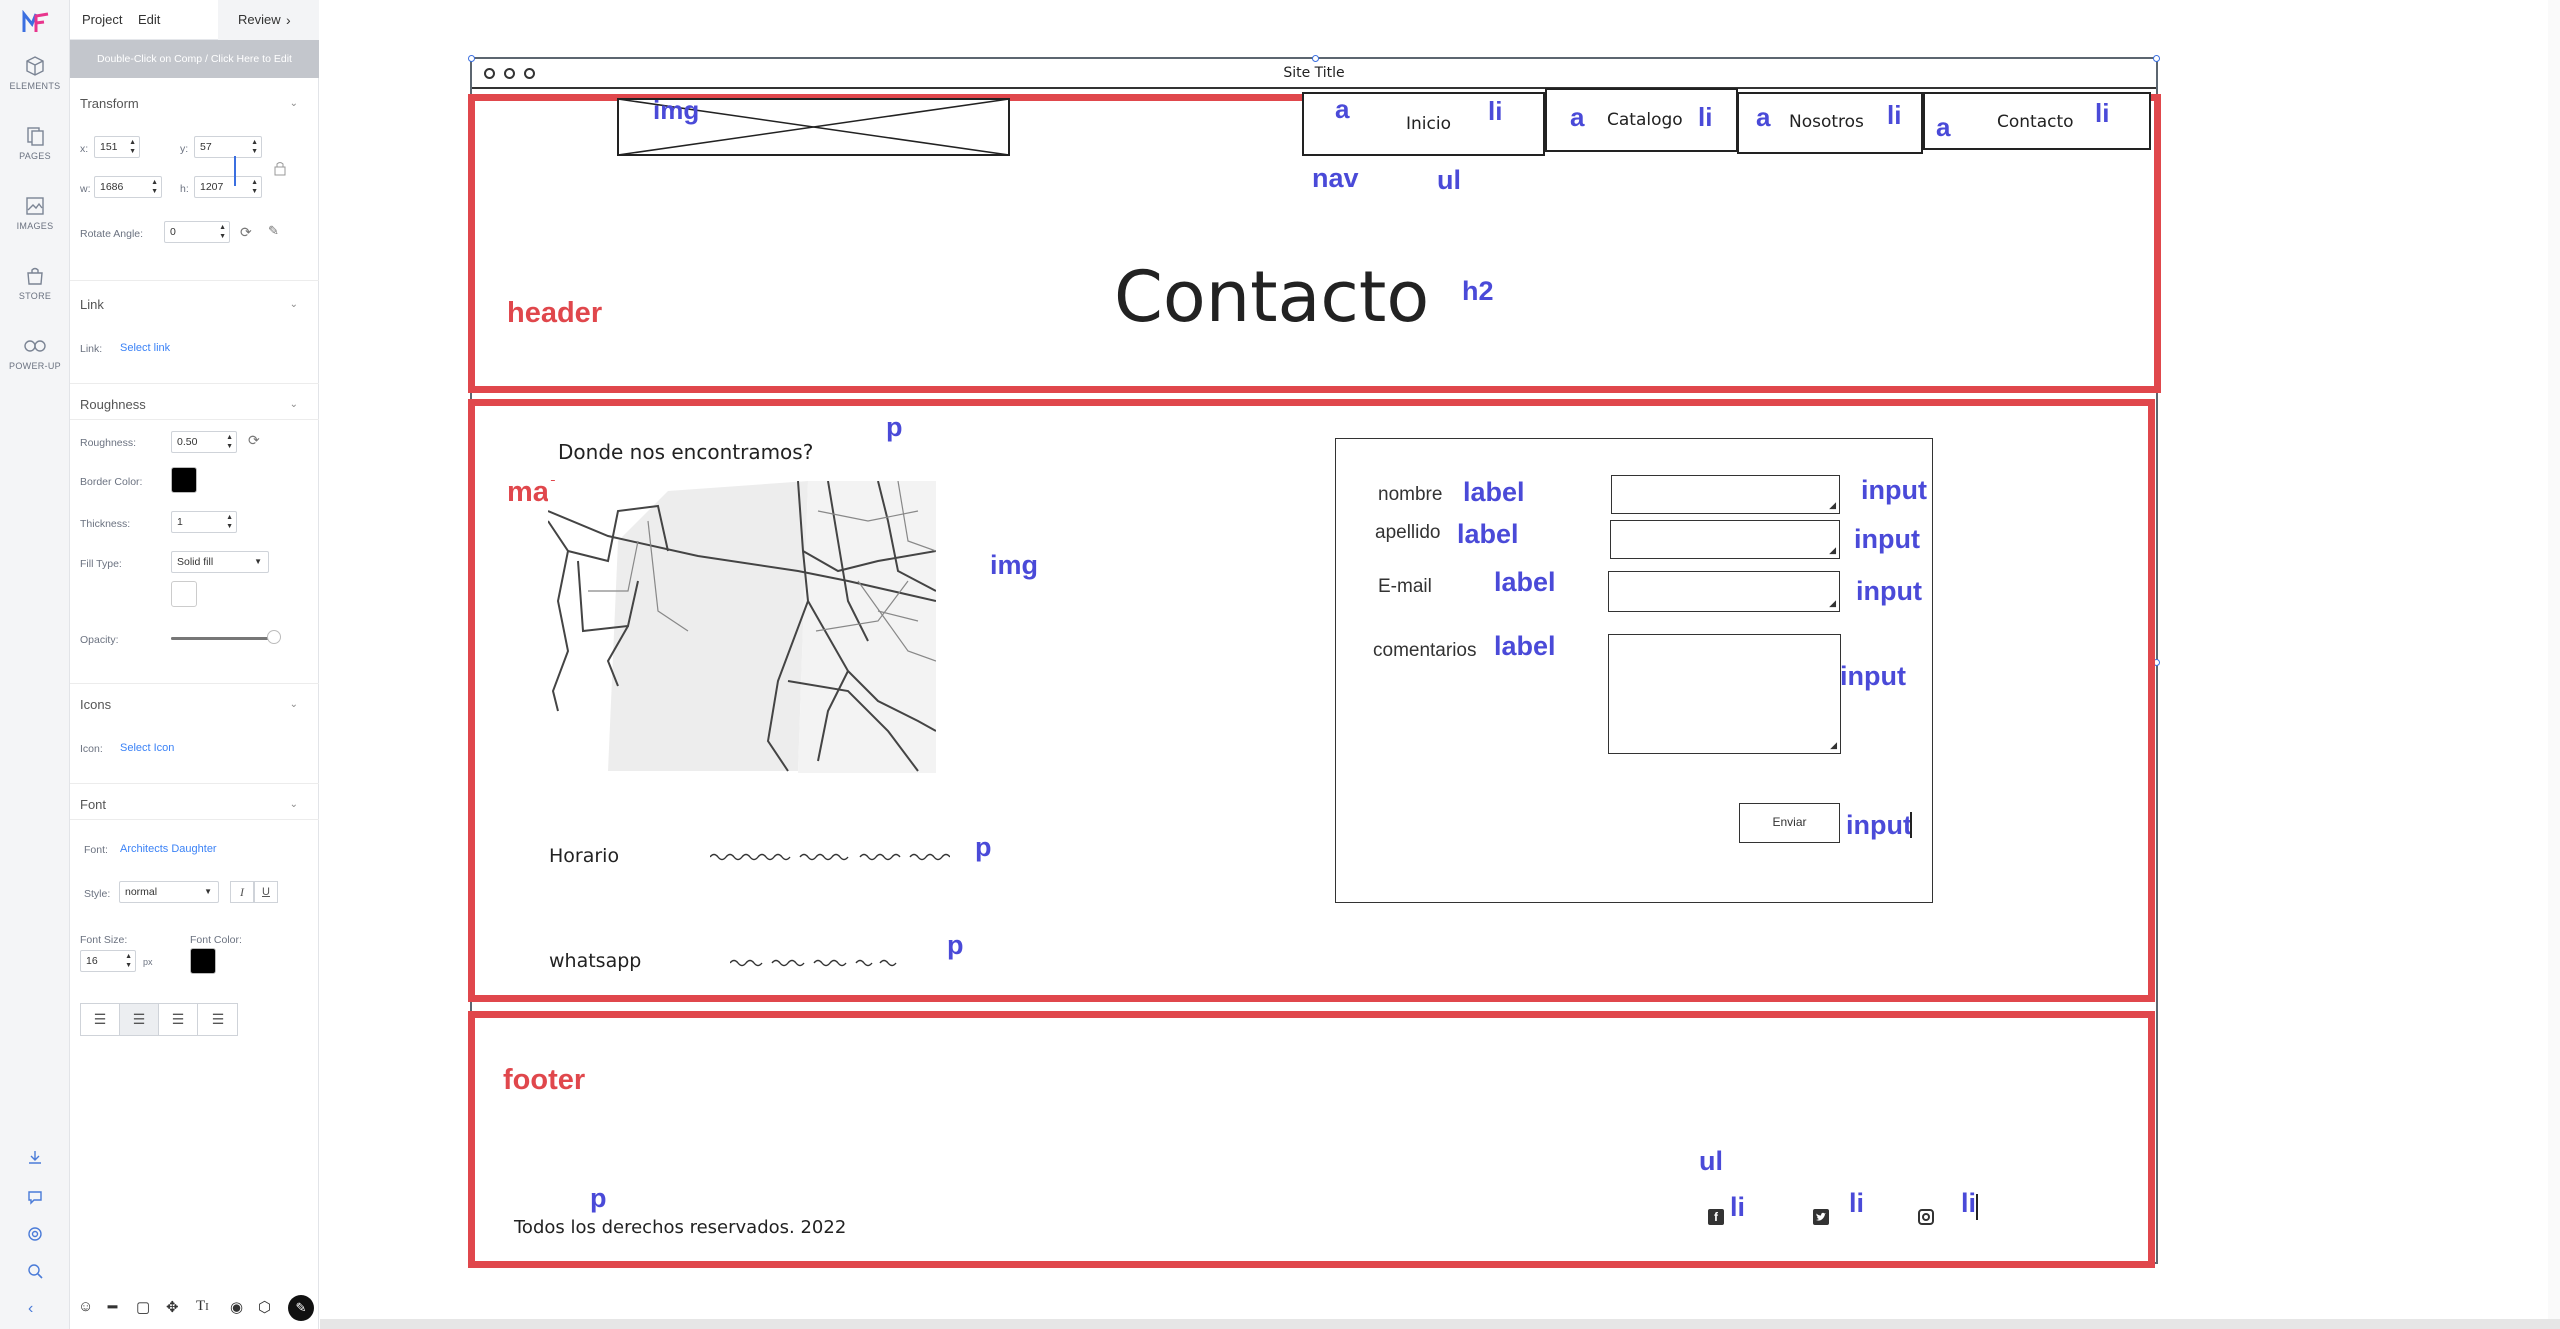 Image resolution: width=2560 pixels, height=1329 pixels. Describe the element at coordinates (178, 1019) in the screenshot. I see `align-right-icon: ☰` at that location.